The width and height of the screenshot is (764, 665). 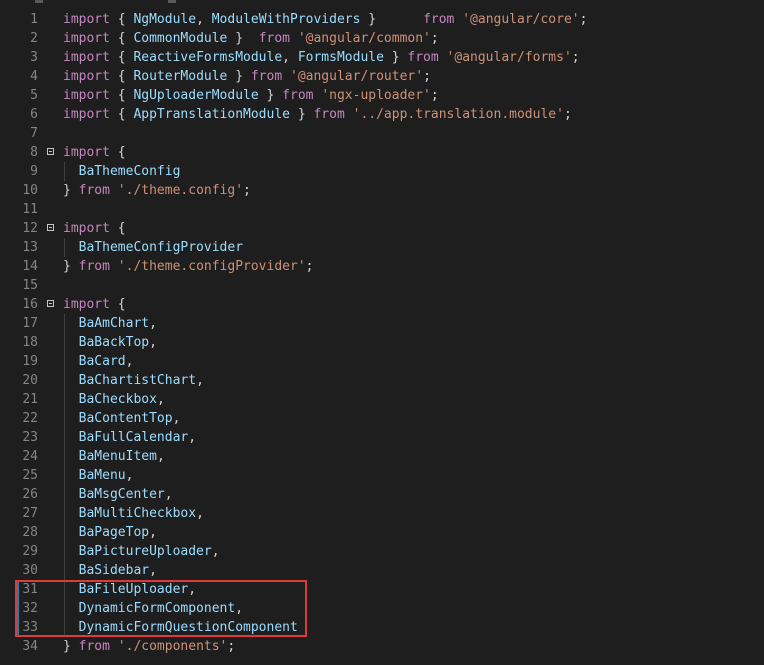 I want to click on code-line: 10} from './theme.config';, so click(x=382, y=190).